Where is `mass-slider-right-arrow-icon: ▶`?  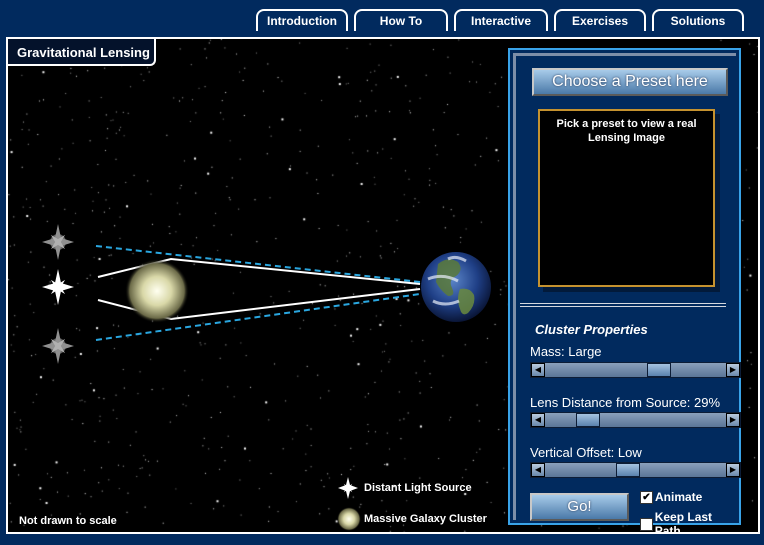 mass-slider-right-arrow-icon: ▶ is located at coordinates (733, 370).